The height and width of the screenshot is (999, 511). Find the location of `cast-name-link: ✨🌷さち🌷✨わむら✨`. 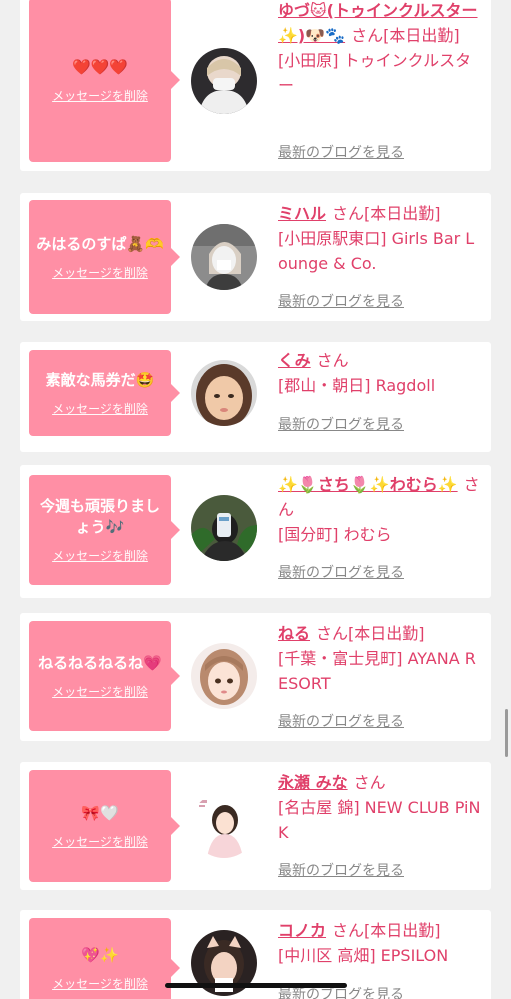

cast-name-link: ✨🌷さち🌷✨わむら✨ is located at coordinates (368, 484).